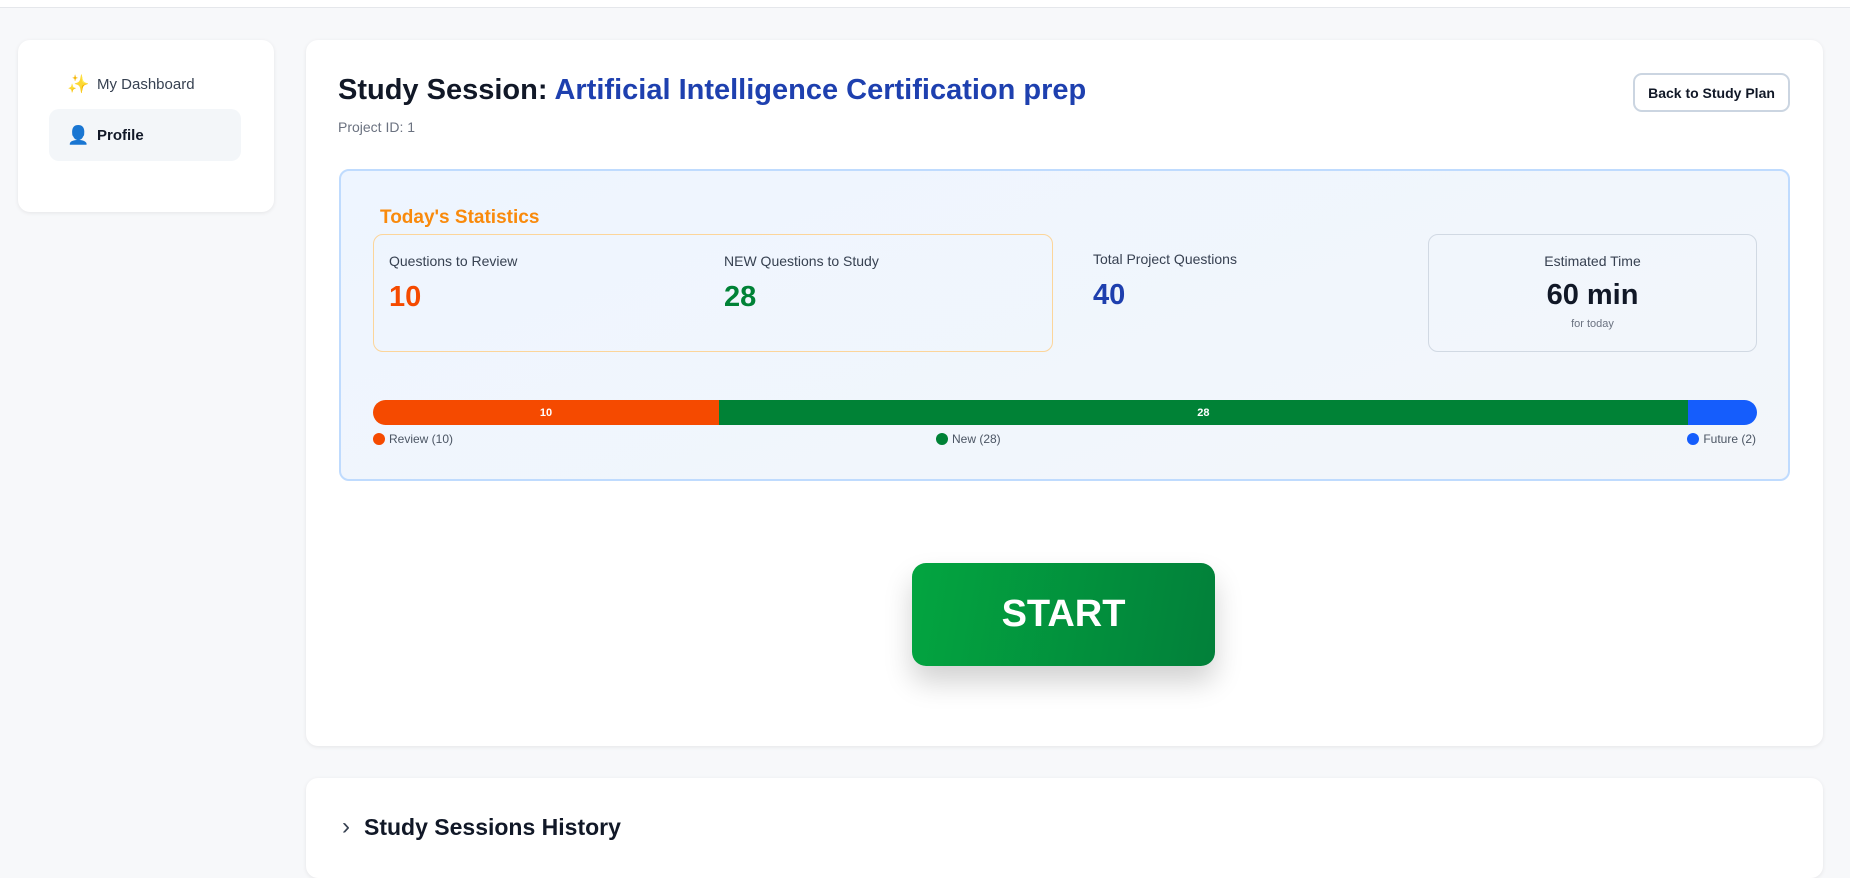  I want to click on new-label: NEW Questions to Study, so click(801, 261).